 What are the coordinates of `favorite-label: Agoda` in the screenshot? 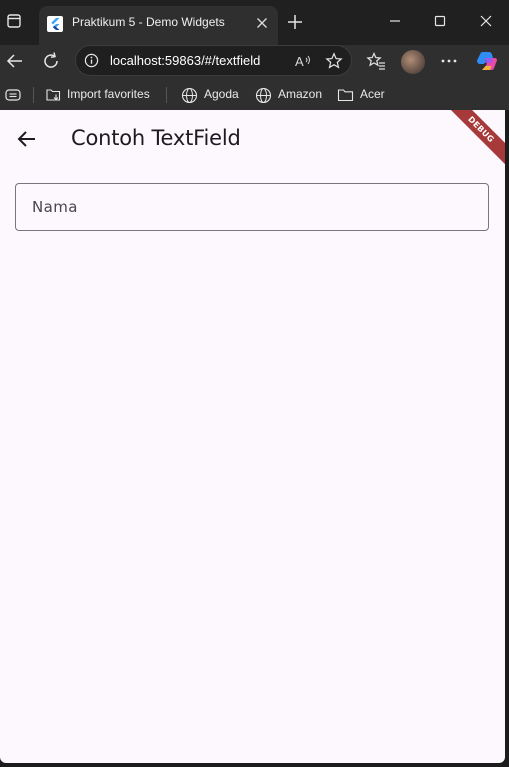 It's located at (221, 94).